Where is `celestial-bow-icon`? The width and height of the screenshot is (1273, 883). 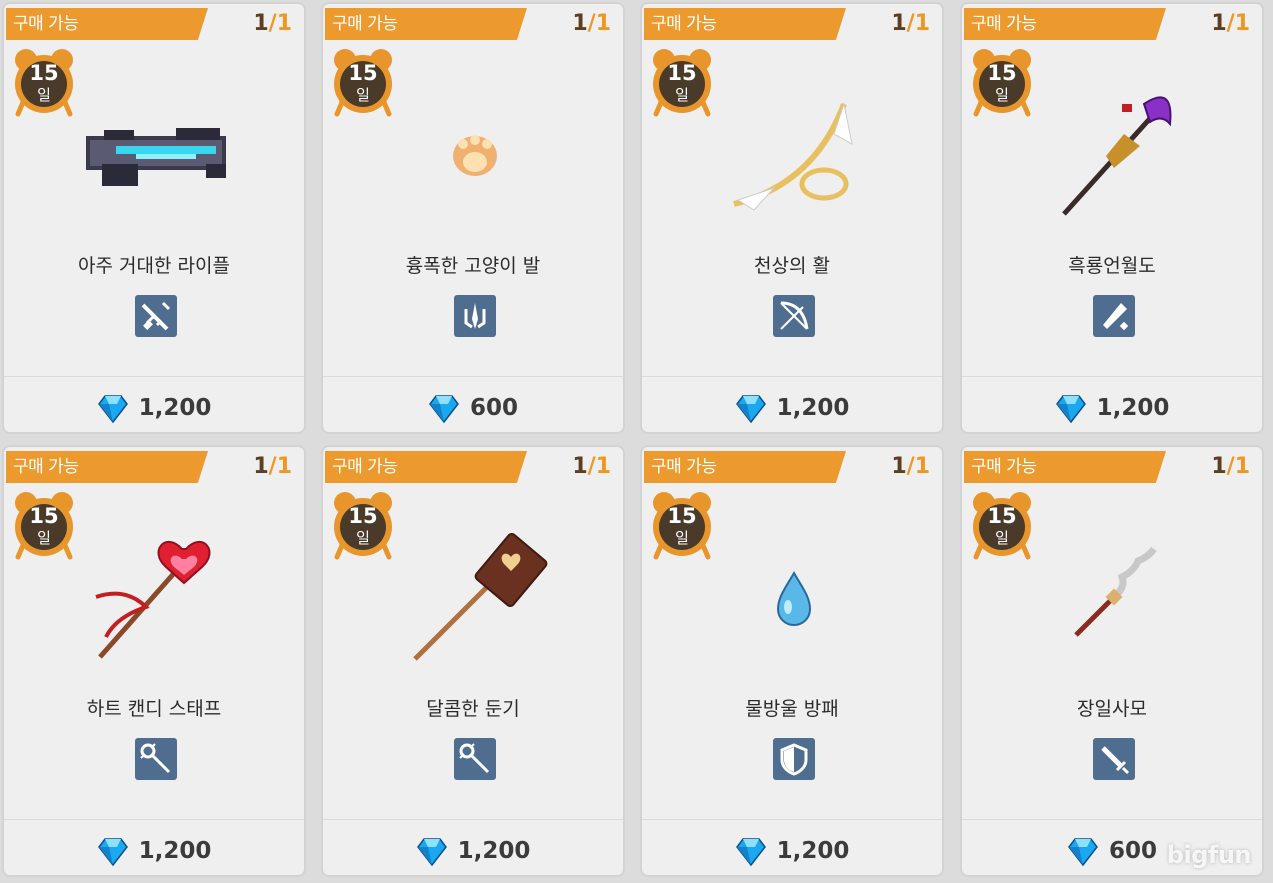
celestial-bow-icon is located at coordinates (794, 164).